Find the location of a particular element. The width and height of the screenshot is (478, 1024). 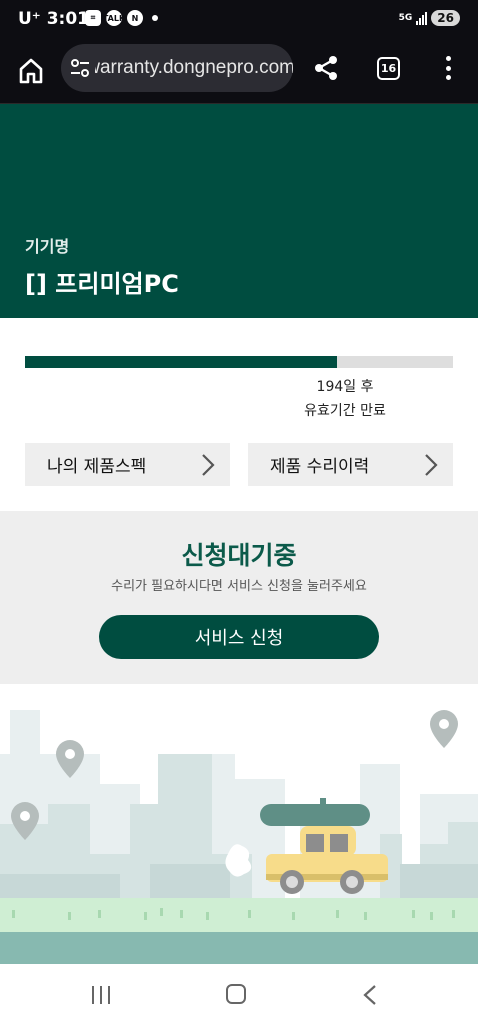

repair-history-button: 제품 수리이력 is located at coordinates (350, 464).